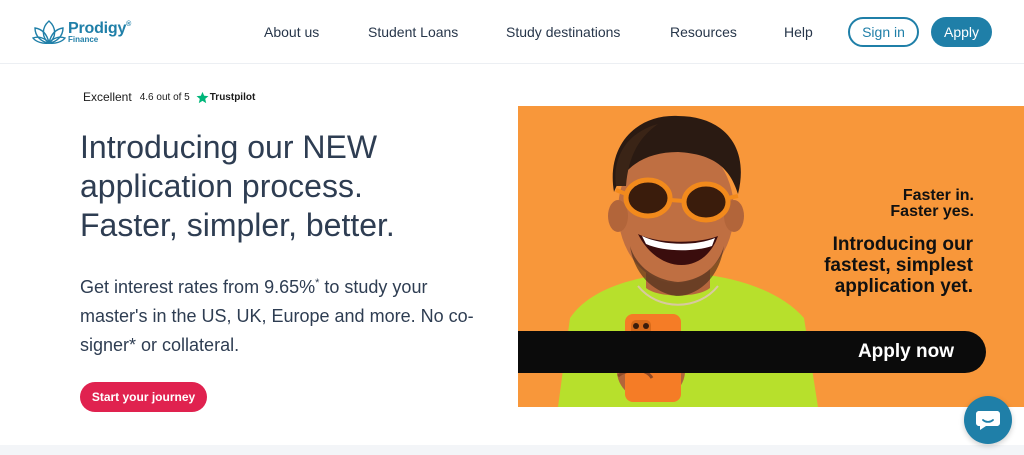  I want to click on nav-about-us: About us, so click(291, 32).